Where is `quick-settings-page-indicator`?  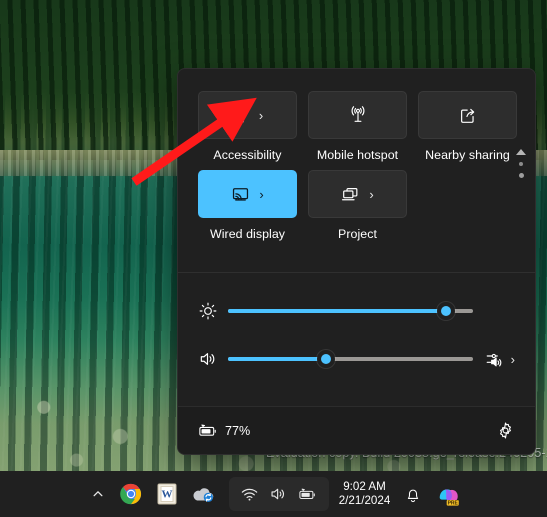 quick-settings-page-indicator is located at coordinates (521, 163).